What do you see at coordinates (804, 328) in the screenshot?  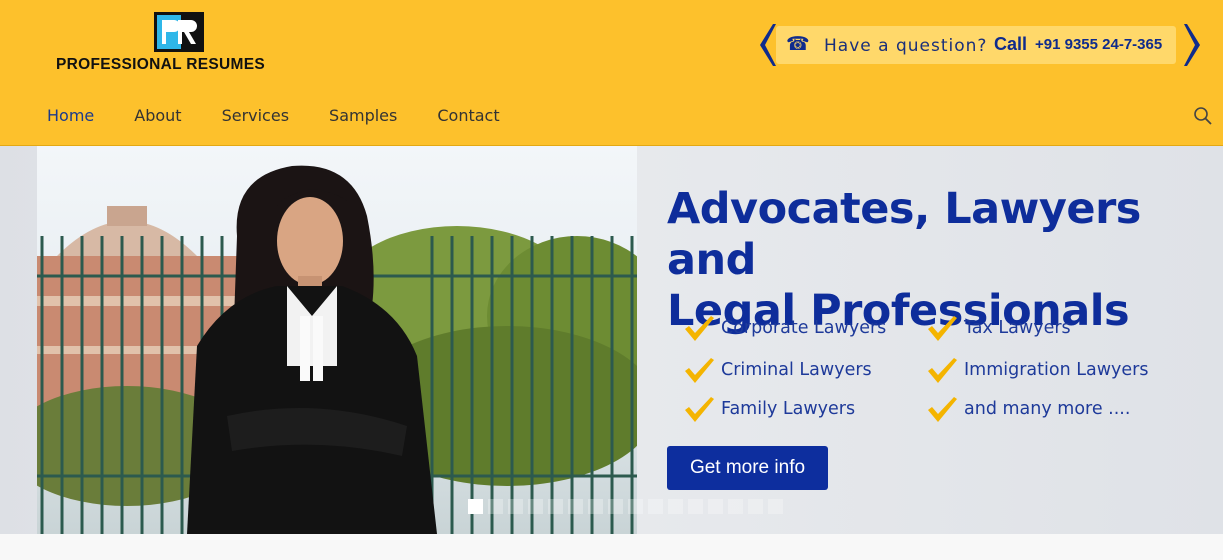 I see `list-item-label: Corporate Lawyers` at bounding box center [804, 328].